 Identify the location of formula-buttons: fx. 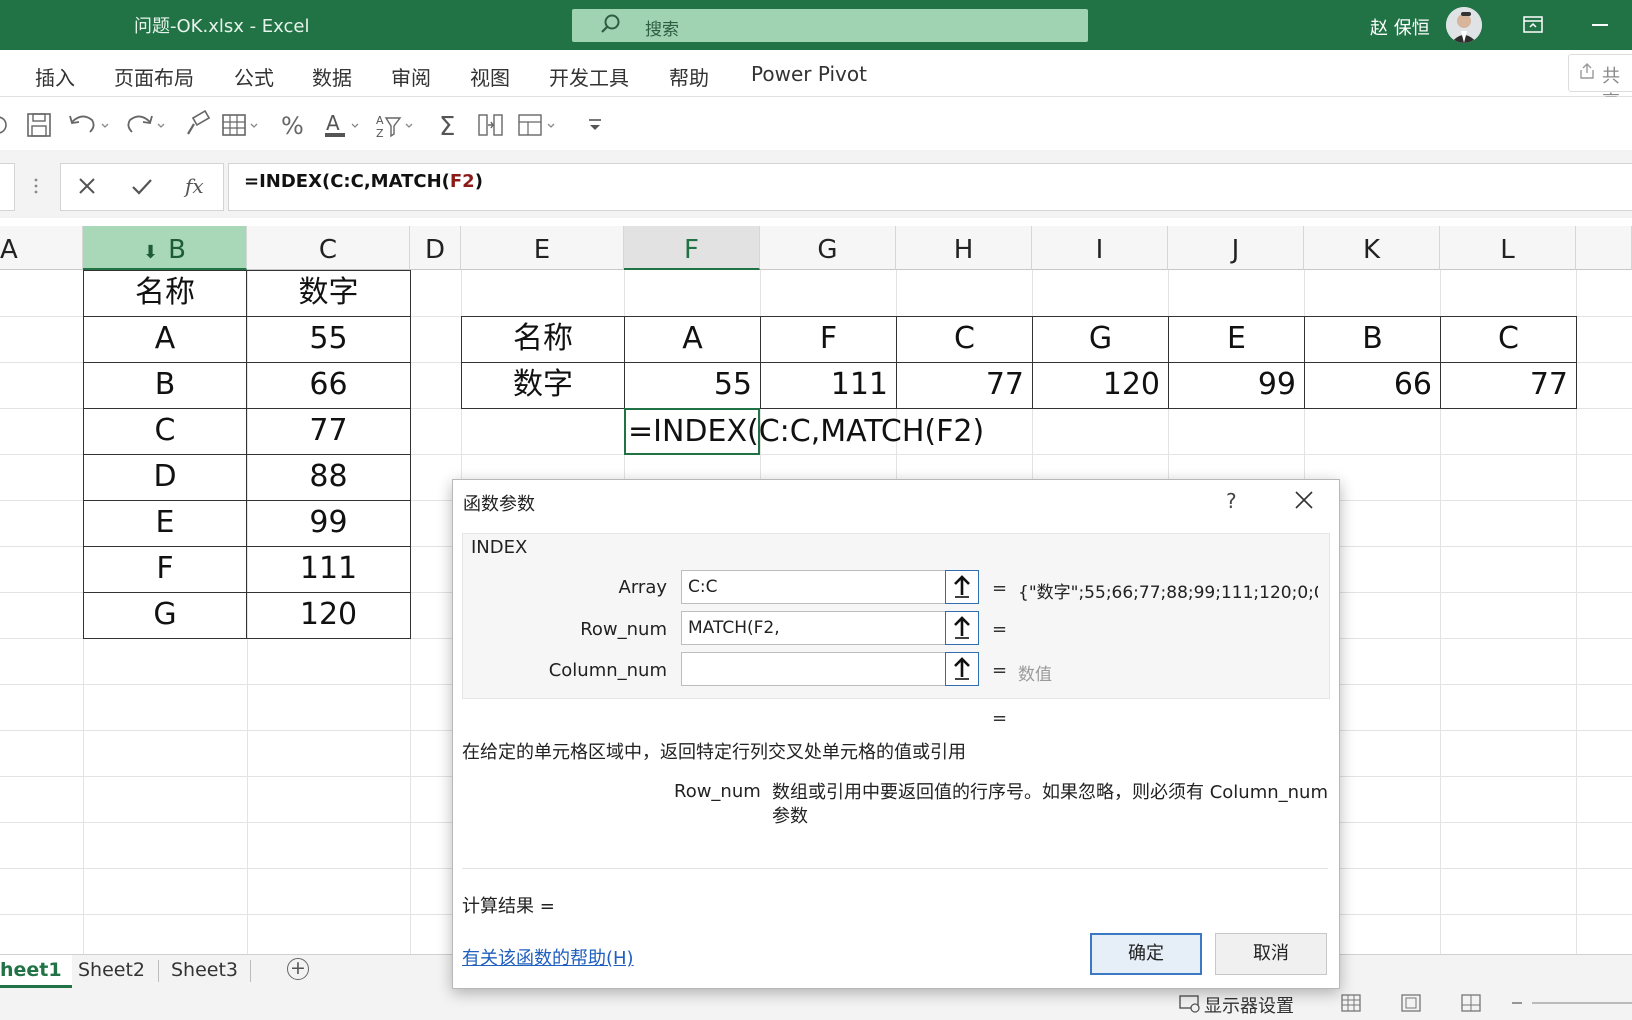
(142, 187).